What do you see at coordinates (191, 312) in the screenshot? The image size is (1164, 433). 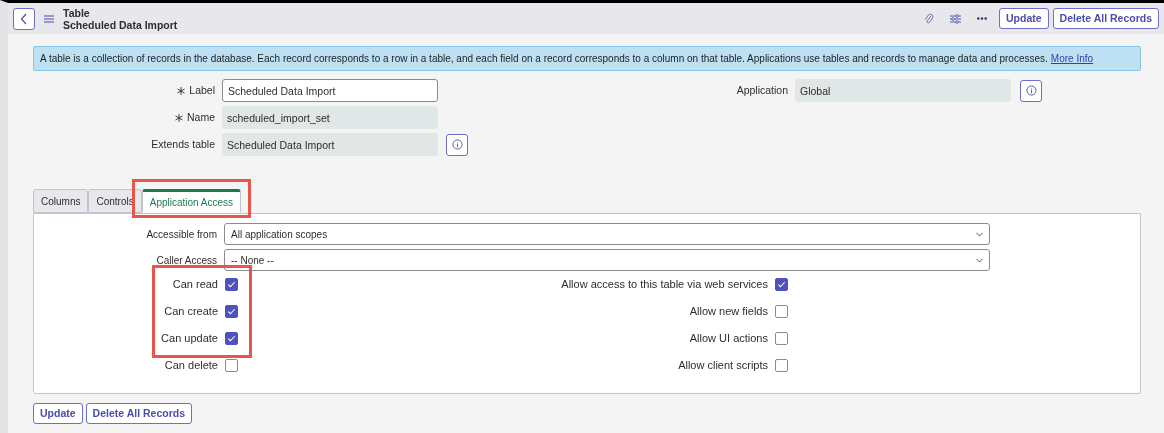 I see `checkbox-label: Can create` at bounding box center [191, 312].